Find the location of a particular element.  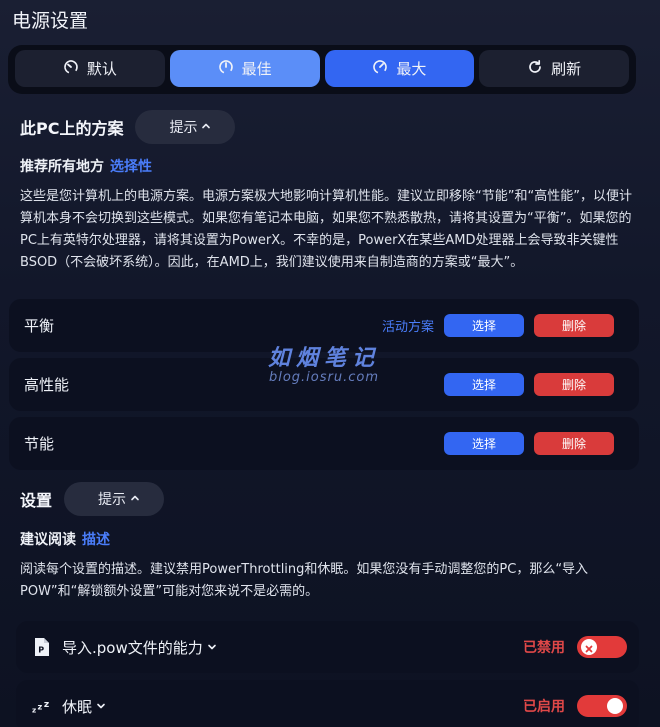

plans-section-title: 此PC上的方案 is located at coordinates (72, 128).